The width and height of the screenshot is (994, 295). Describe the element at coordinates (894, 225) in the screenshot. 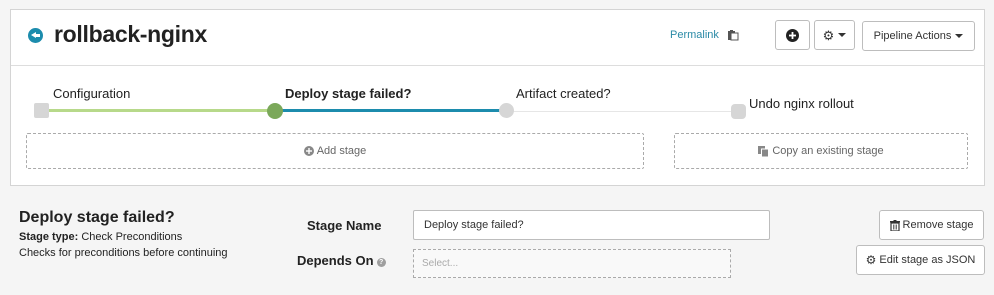

I see `trash-icon` at that location.